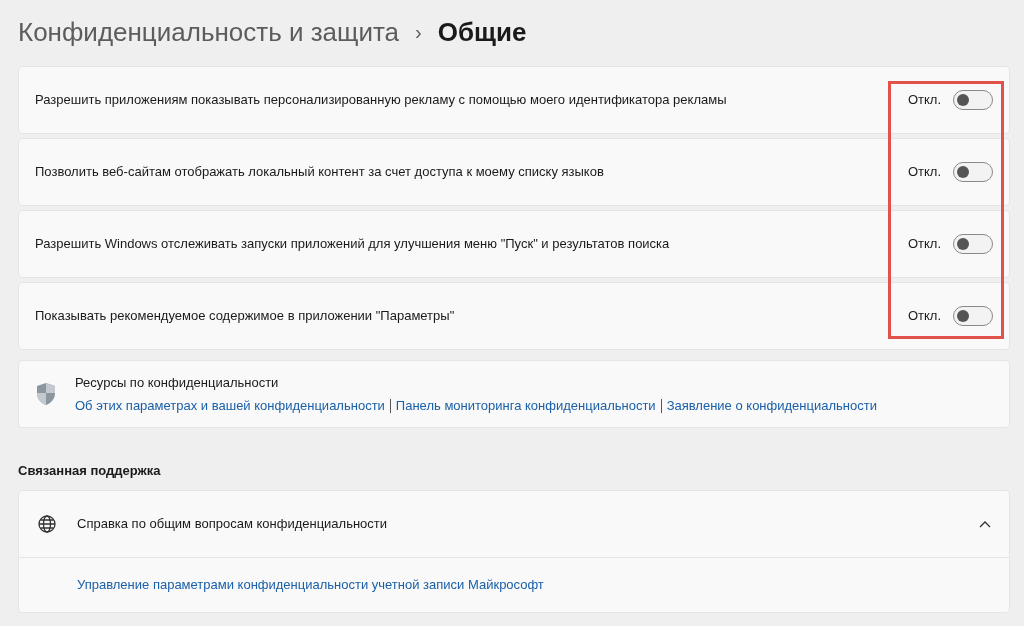  What do you see at coordinates (230, 406) in the screenshot?
I see `privacy-link: Об этих параметрах и вашей конфиденциальности` at bounding box center [230, 406].